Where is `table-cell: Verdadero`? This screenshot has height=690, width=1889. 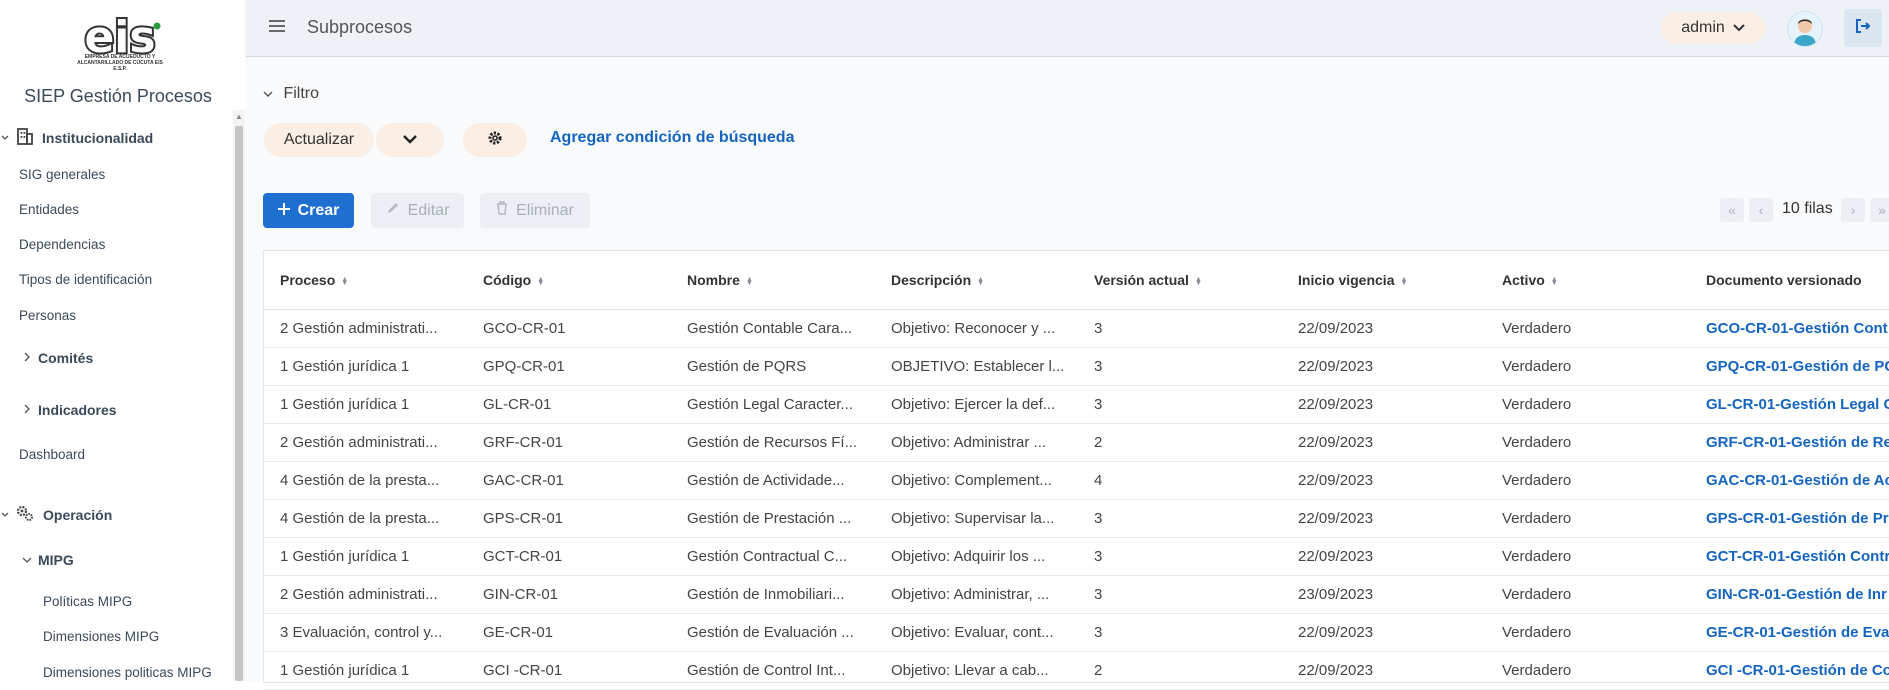 table-cell: Verdadero is located at coordinates (1588, 556).